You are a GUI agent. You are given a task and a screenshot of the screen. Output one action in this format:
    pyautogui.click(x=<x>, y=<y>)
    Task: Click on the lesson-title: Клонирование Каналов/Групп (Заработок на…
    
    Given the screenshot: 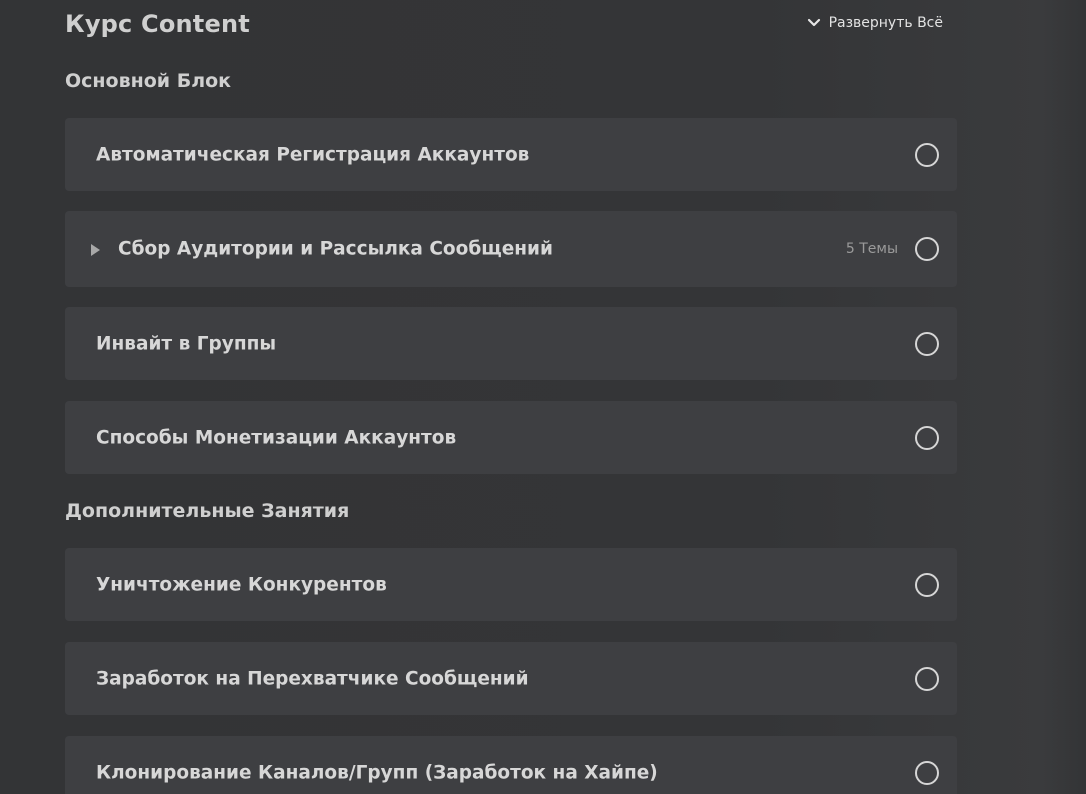 What is the action you would take?
    pyautogui.click(x=377, y=772)
    